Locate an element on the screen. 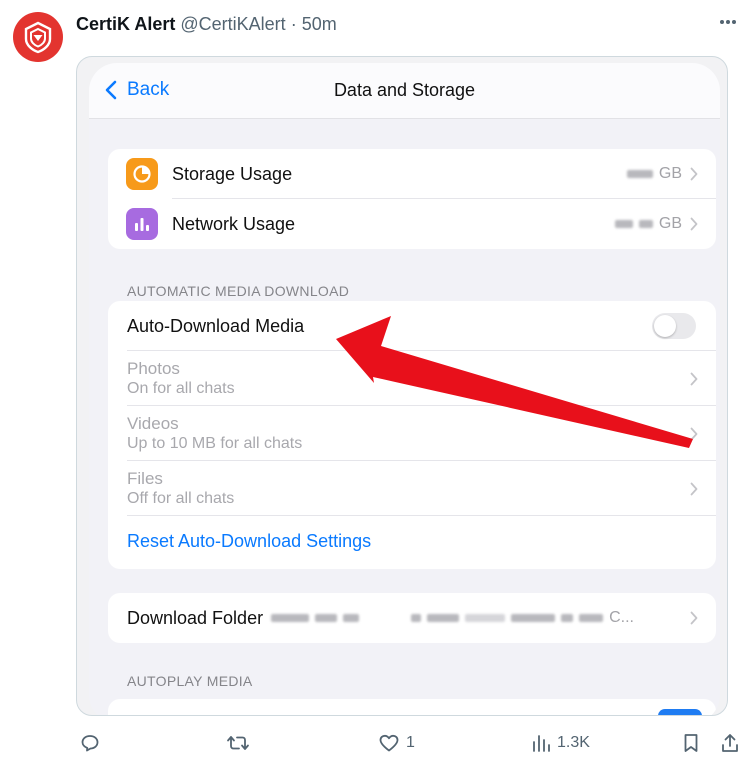  storage-usage-unit: GB is located at coordinates (670, 173).